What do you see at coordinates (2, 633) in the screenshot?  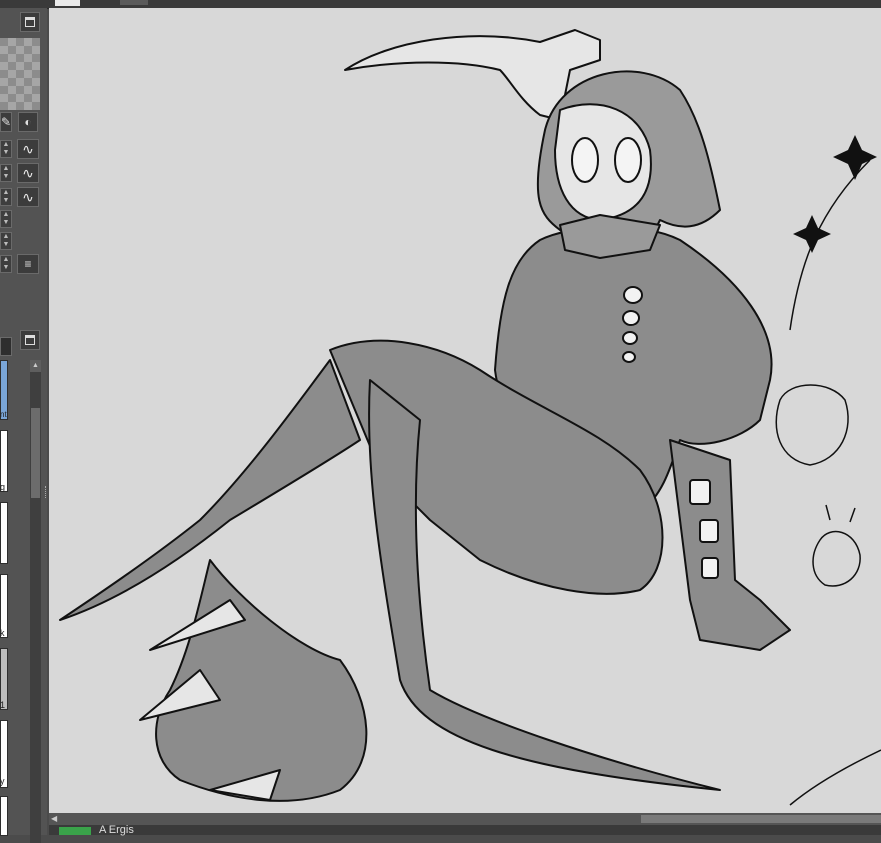 I see `layer-label: k` at bounding box center [2, 633].